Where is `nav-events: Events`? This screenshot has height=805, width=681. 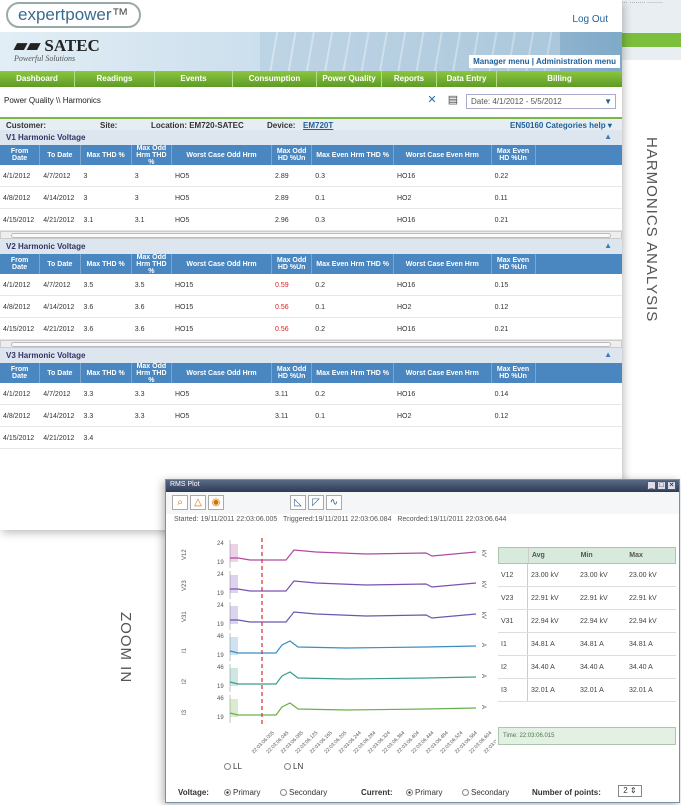
nav-events: Events is located at coordinates (194, 79).